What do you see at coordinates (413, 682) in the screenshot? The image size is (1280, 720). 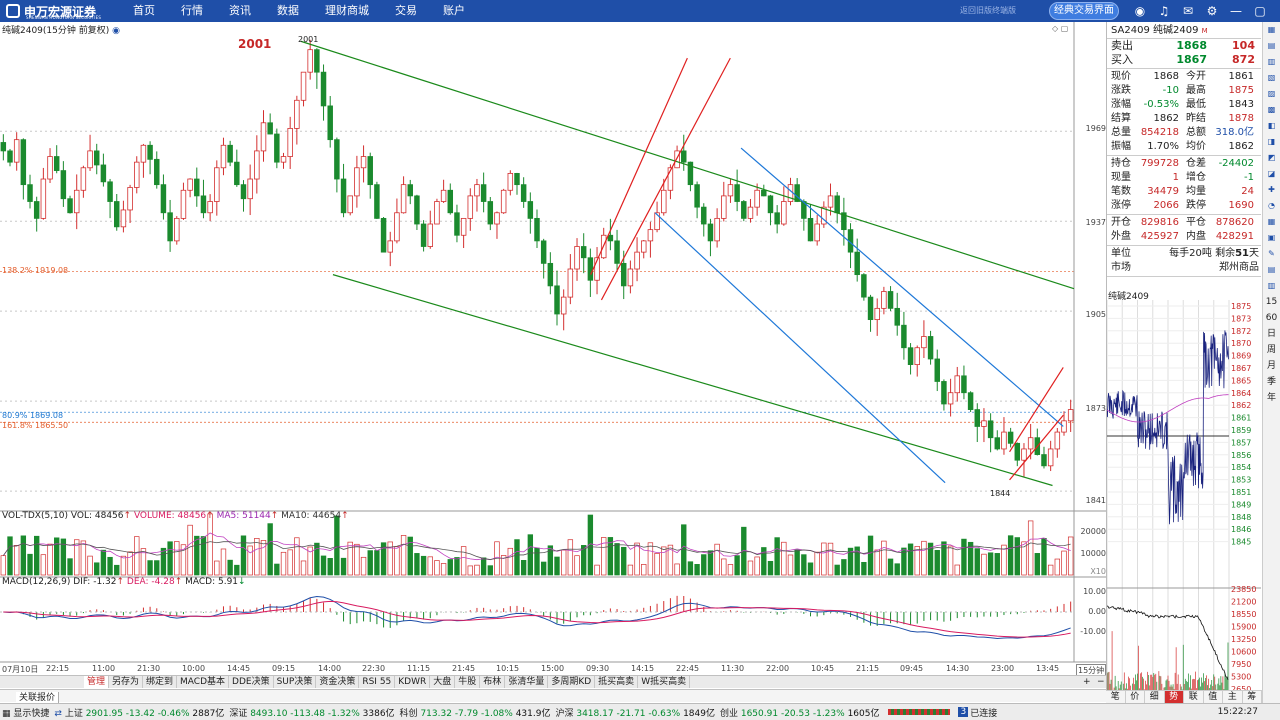 I see `indicator-tab-8: KDWR` at bounding box center [413, 682].